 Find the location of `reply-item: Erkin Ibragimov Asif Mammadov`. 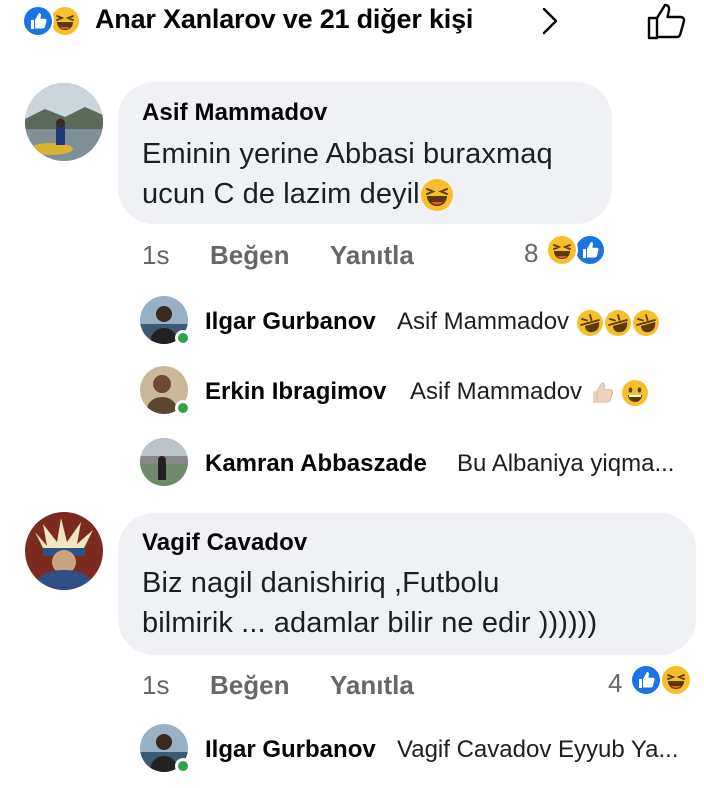

reply-item: Erkin Ibragimov Asif Mammadov is located at coordinates (420, 394).